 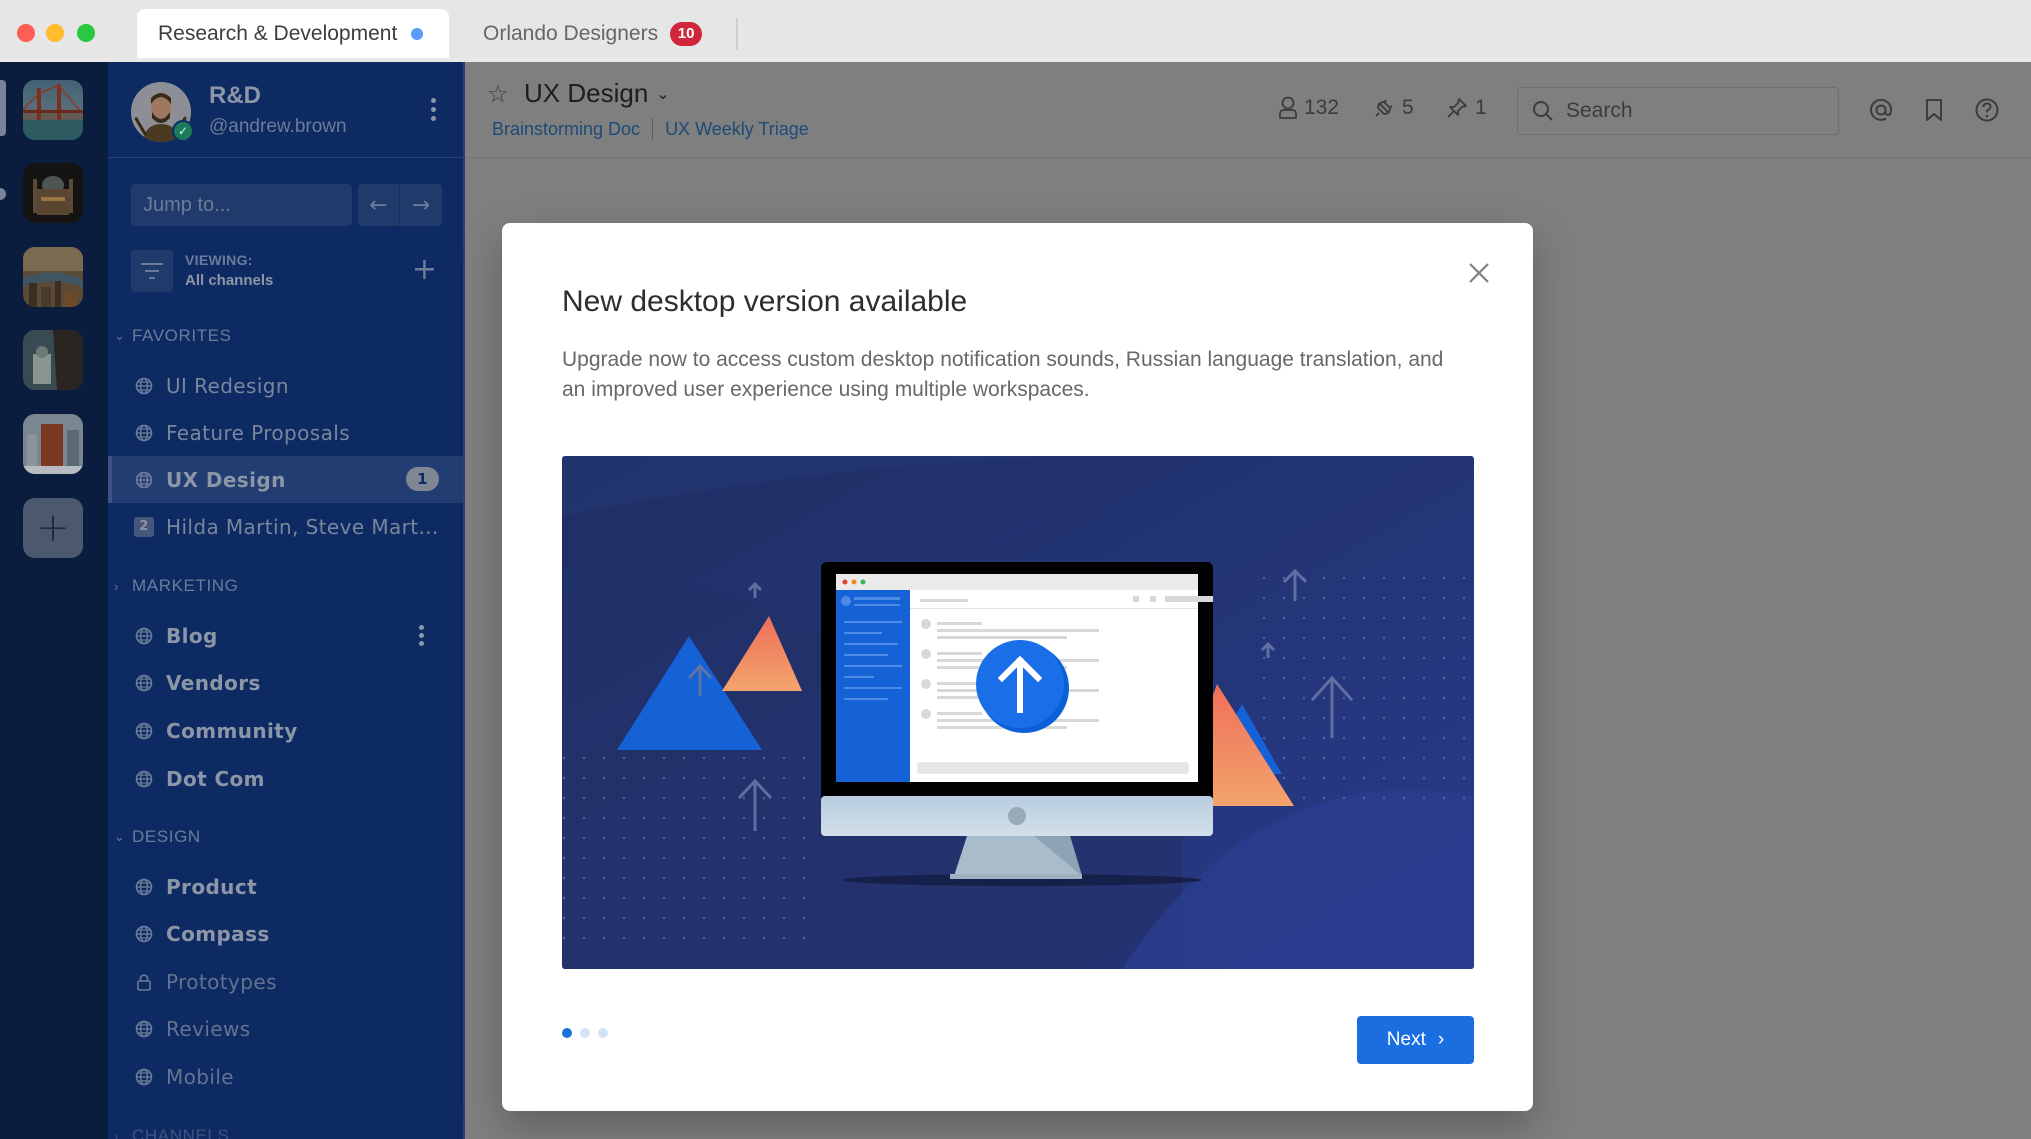 I want to click on at-mention-icon, so click(x=1881, y=109).